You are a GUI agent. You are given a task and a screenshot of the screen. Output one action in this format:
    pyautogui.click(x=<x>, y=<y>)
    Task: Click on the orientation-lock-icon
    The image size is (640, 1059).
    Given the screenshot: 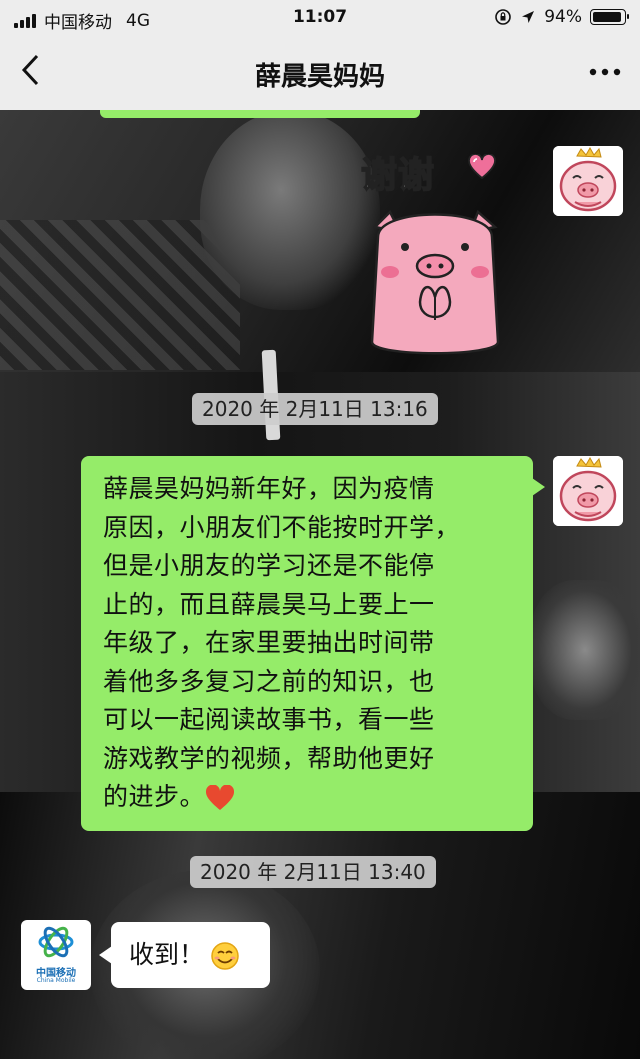 What is the action you would take?
    pyautogui.click(x=503, y=17)
    